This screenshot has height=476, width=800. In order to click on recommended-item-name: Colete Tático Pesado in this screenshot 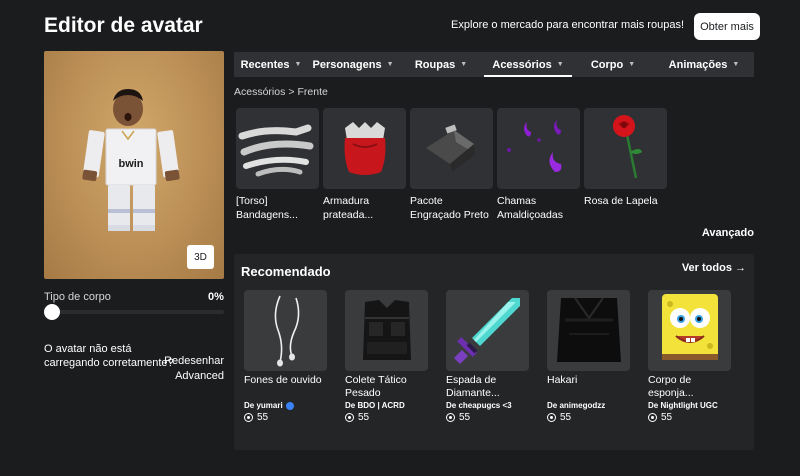, I will do `click(376, 386)`.